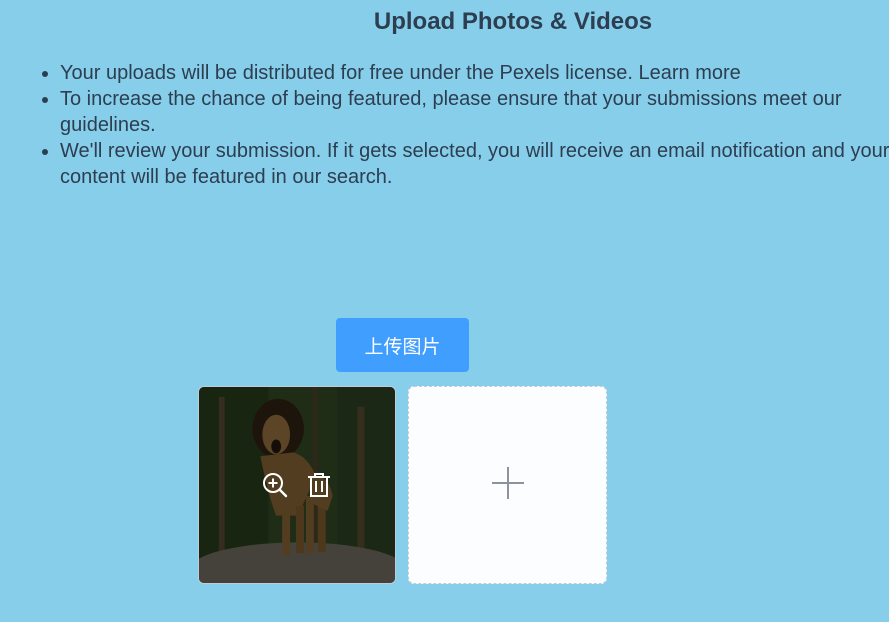  I want to click on zoom-in-icon, so click(275, 485).